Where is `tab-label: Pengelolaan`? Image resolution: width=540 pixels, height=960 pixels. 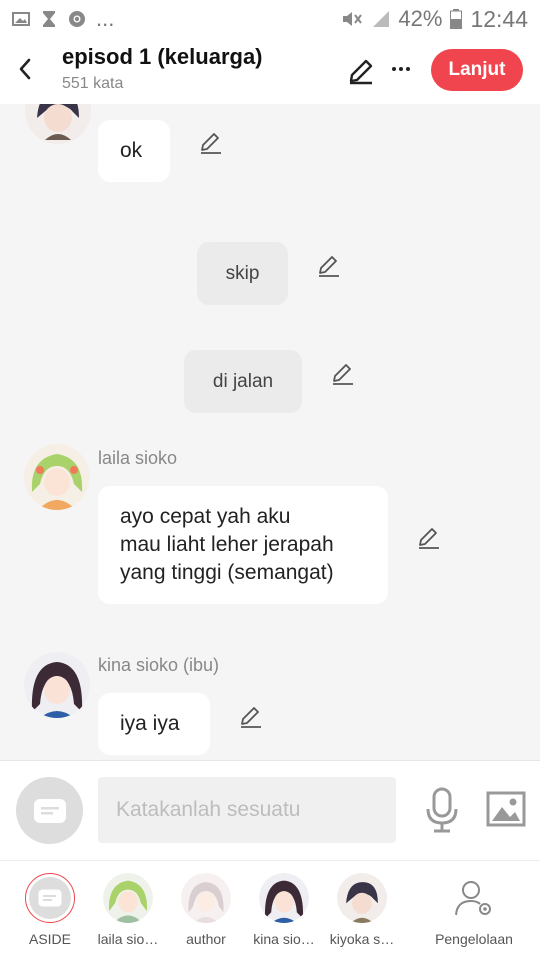 tab-label: Pengelolaan is located at coordinates (474, 939).